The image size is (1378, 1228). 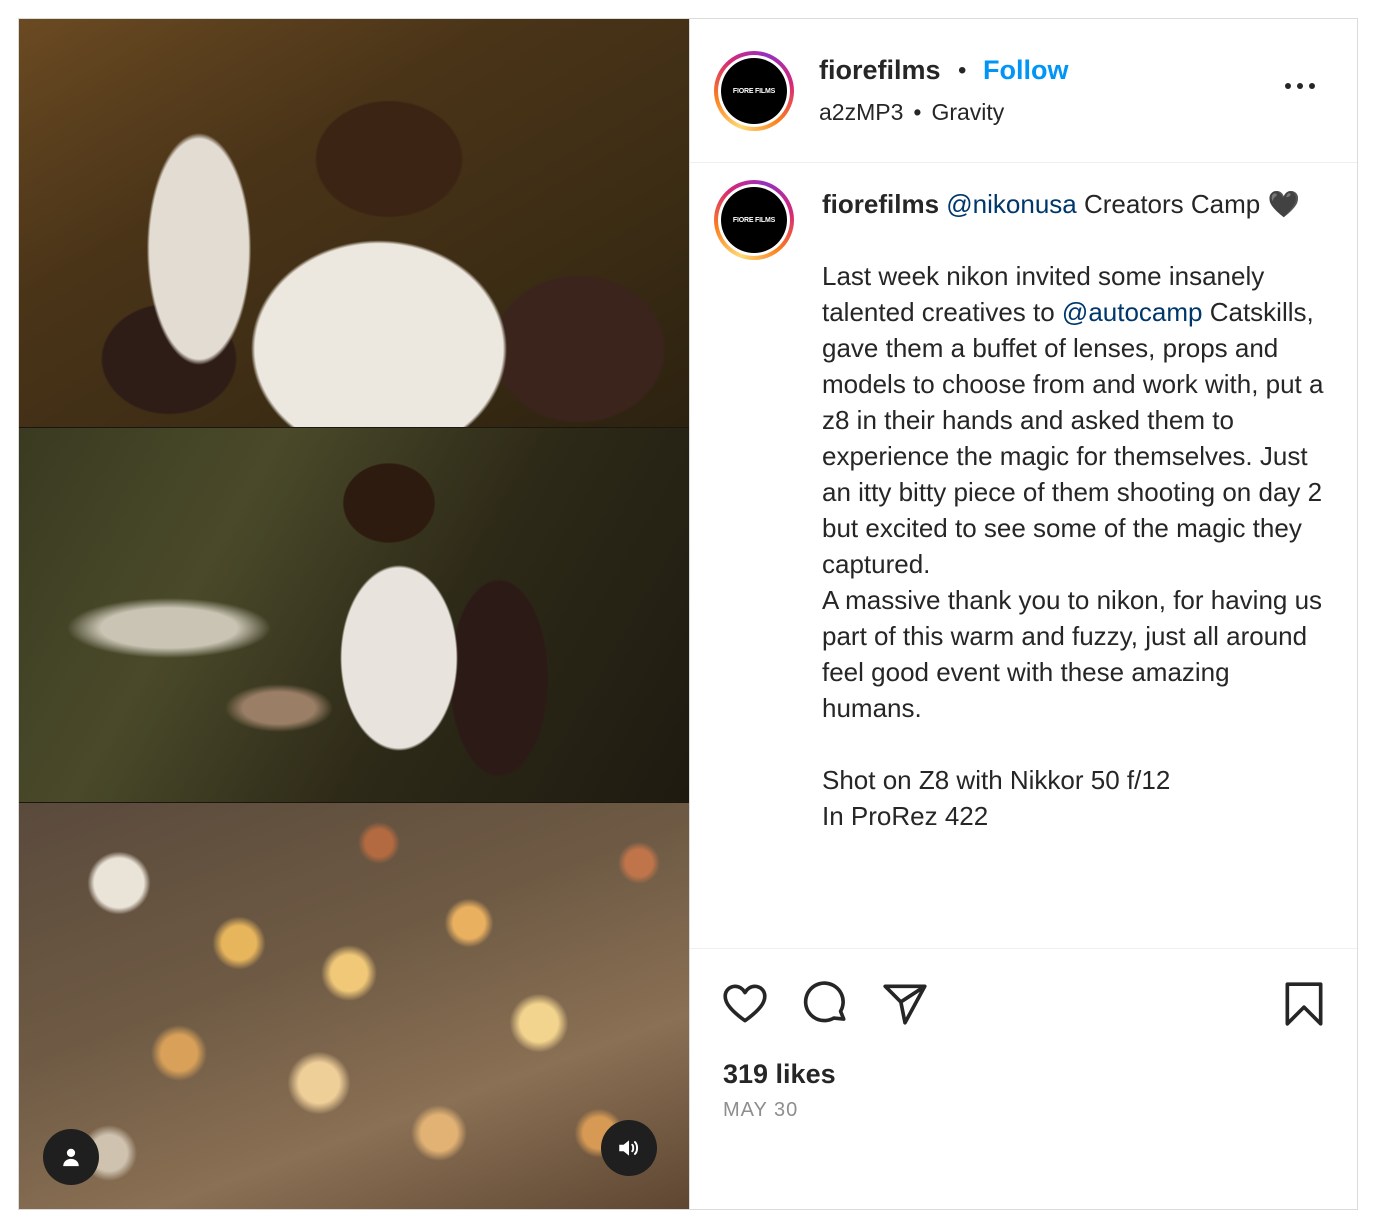 I want to click on audio-track: Gravity, so click(x=968, y=112).